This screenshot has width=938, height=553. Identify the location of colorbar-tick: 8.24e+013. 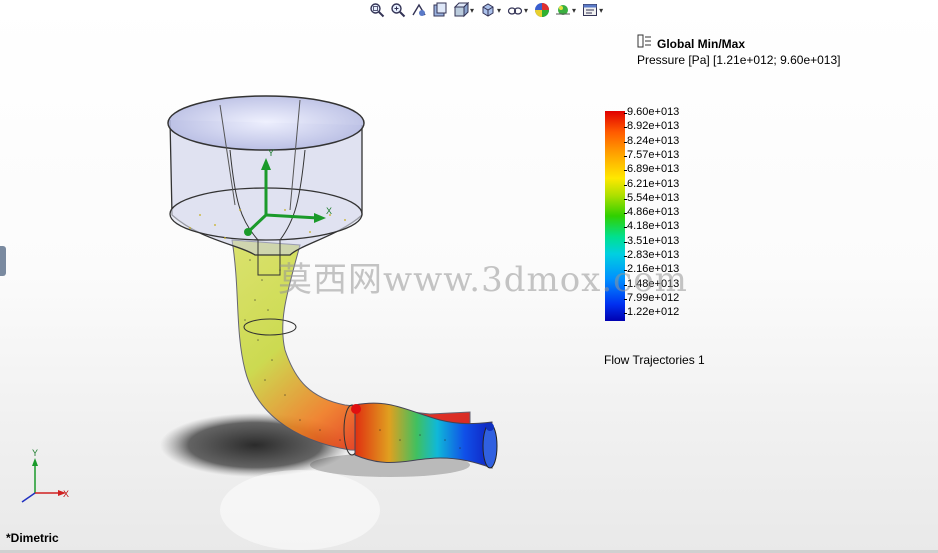
(651, 140).